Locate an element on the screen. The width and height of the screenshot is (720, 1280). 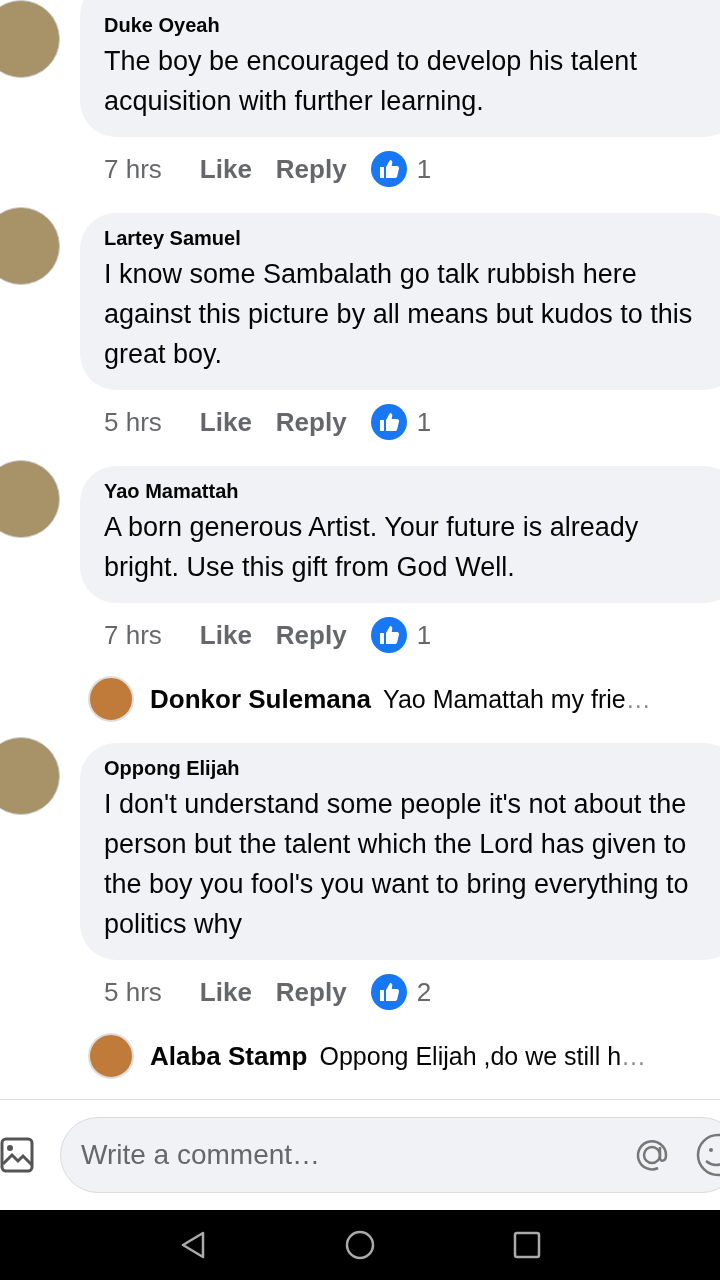
reply-author: Donkor Sulemana is located at coordinates (261, 699).